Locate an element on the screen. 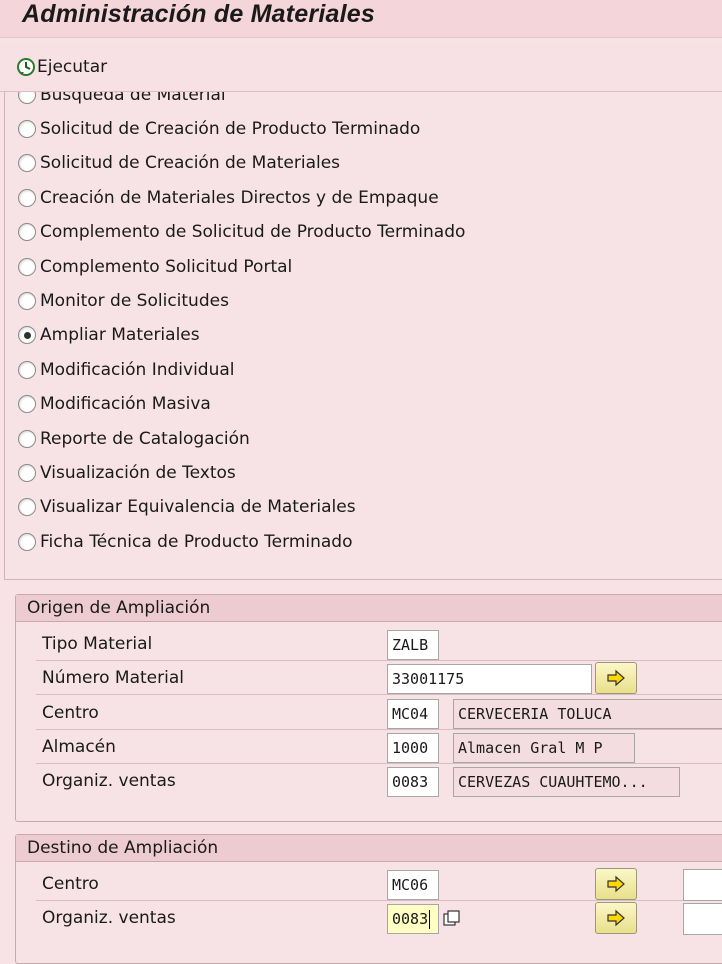 This screenshot has height=964, width=722. radio-reporte-catalogacion: Reporte de Catalogación is located at coordinates (134, 439).